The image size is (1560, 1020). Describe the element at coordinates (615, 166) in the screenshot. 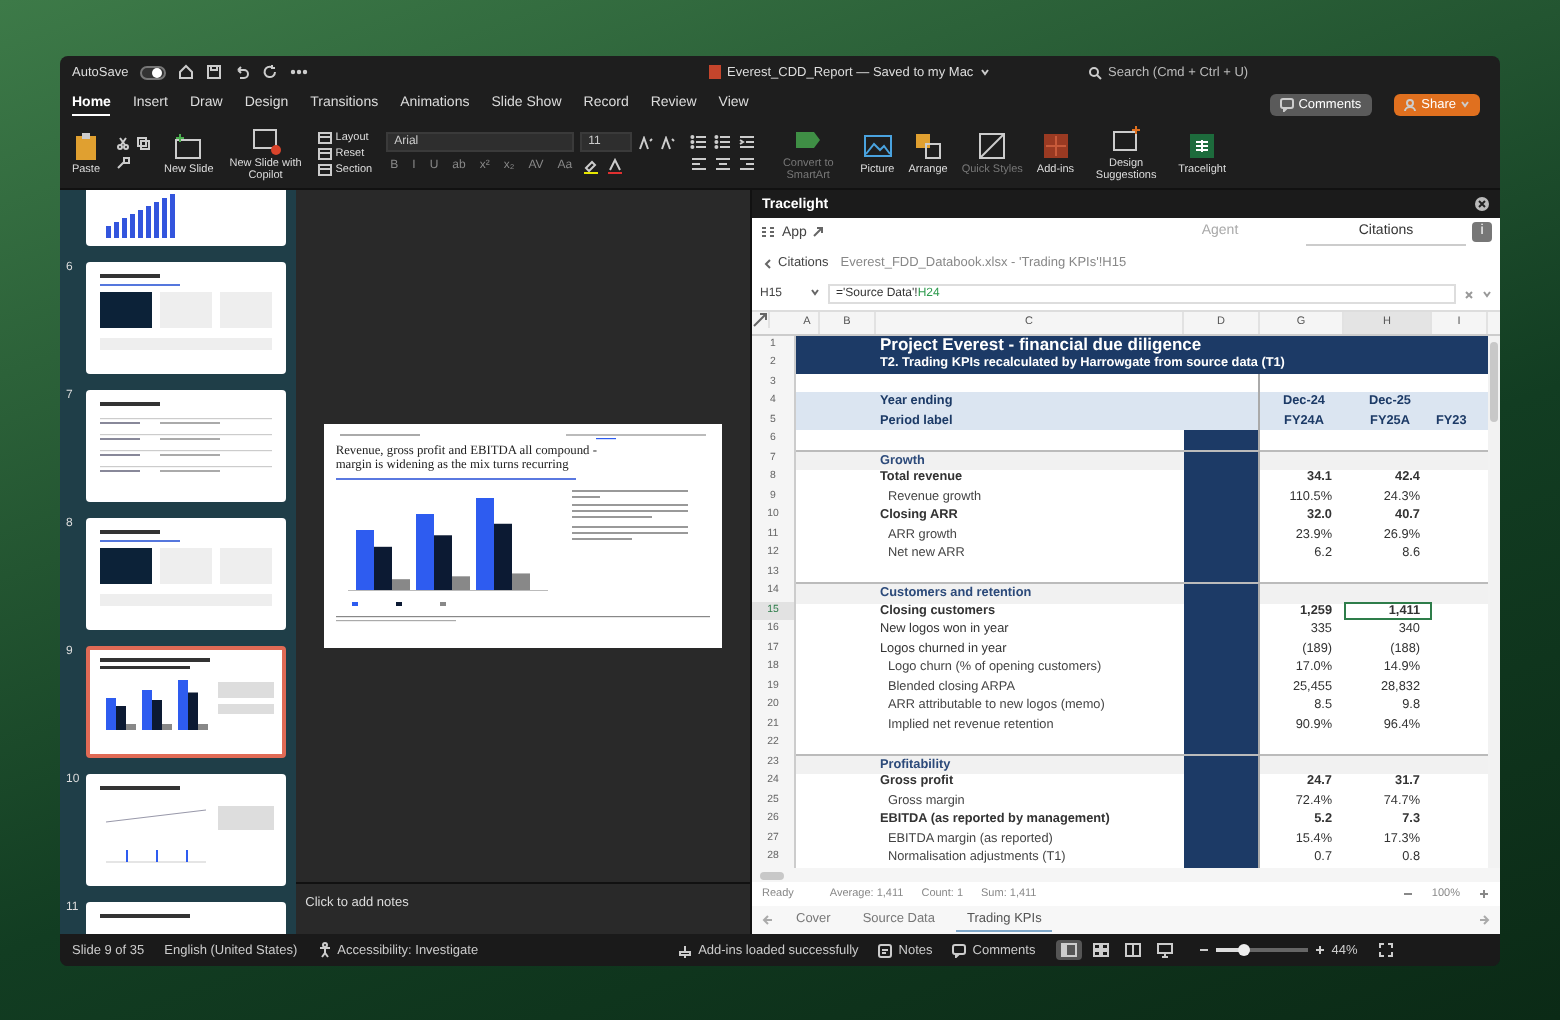

I see `font-color-icon` at that location.